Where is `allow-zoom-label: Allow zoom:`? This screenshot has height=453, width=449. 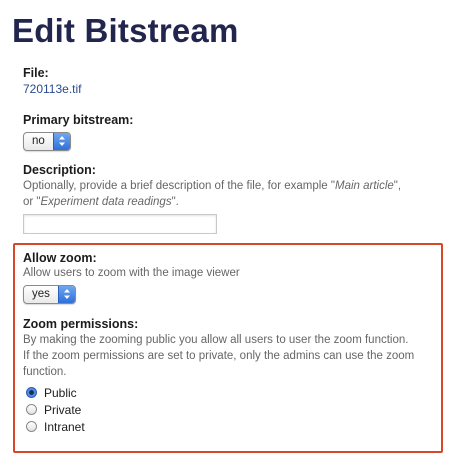 allow-zoom-label: Allow zoom: is located at coordinates (60, 258).